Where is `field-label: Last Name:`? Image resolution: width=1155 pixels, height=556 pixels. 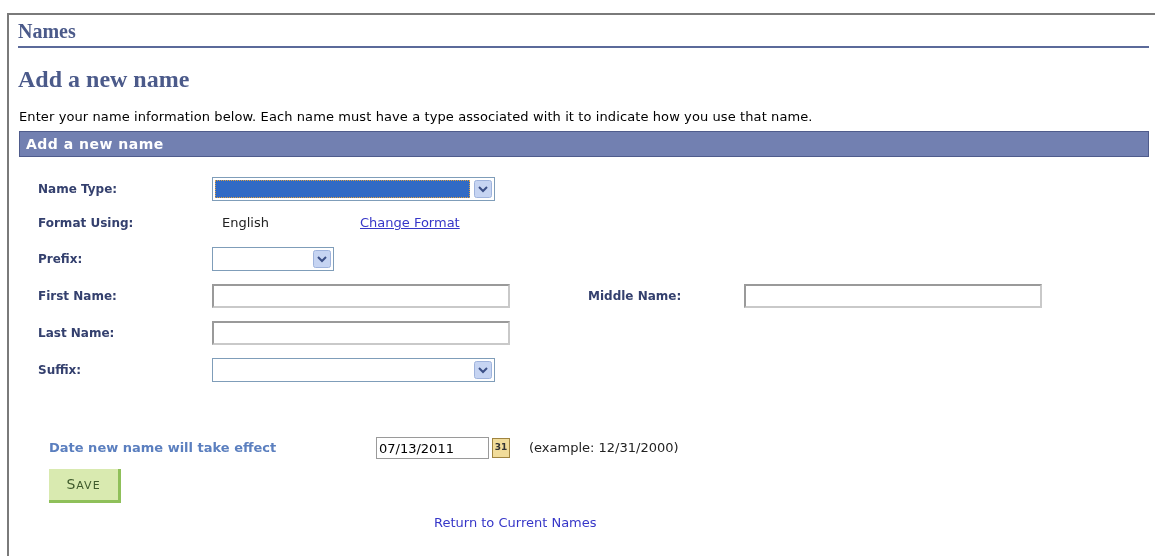
field-label: Last Name: is located at coordinates (77, 333).